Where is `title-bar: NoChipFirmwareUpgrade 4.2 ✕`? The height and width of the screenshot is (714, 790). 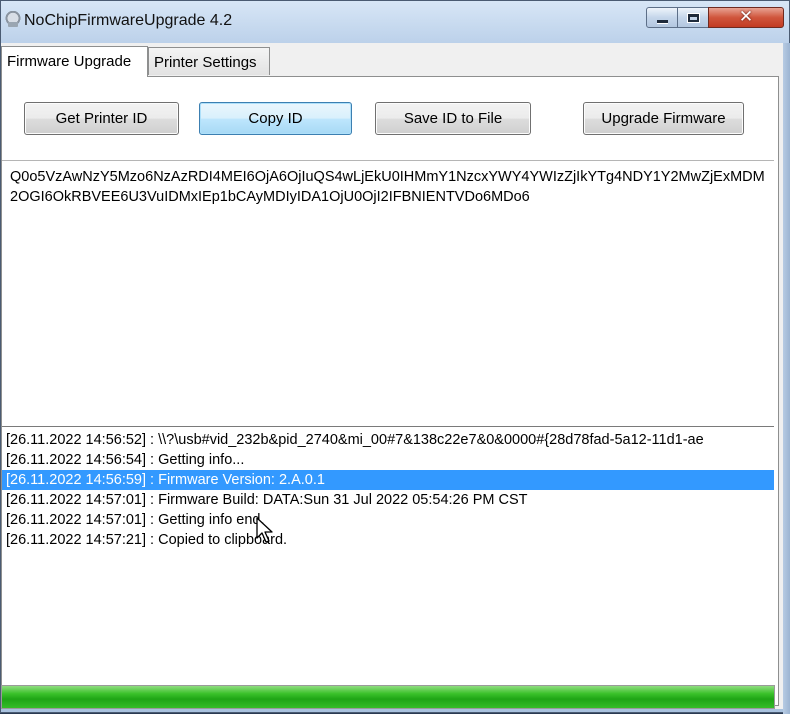
title-bar: NoChipFirmwareUpgrade 4.2 ✕ is located at coordinates (395, 22).